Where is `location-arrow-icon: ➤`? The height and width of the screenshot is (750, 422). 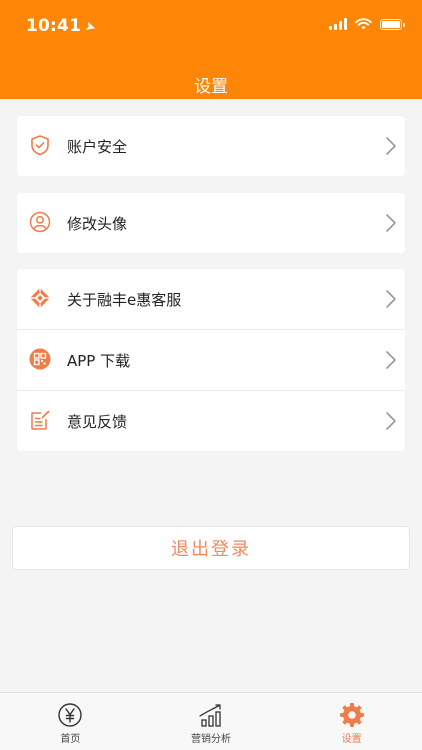 location-arrow-icon: ➤ is located at coordinates (90, 27).